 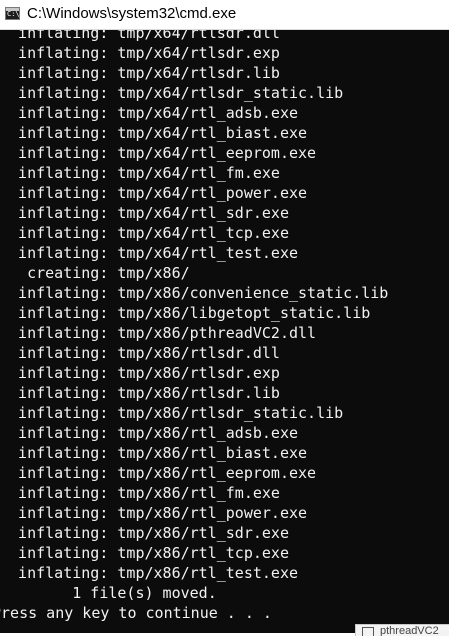 I want to click on console-line: inflating: tmp/x86/rtl_tcp.exe, so click(x=144, y=553).